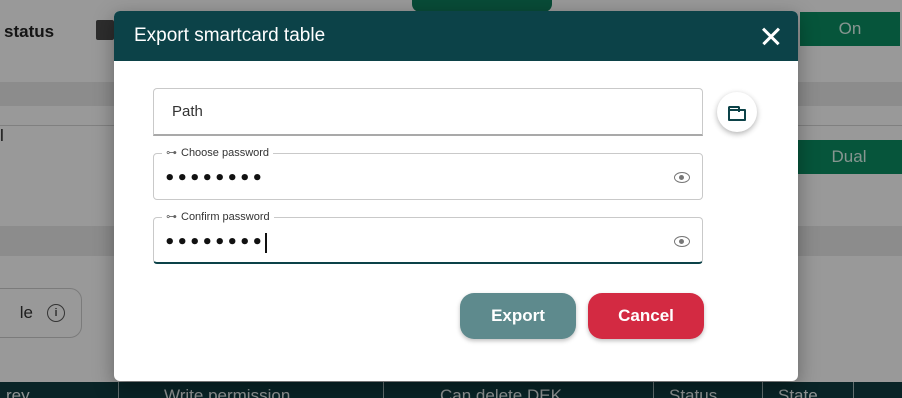 The image size is (902, 398). Describe the element at coordinates (771, 36) in the screenshot. I see `close-icon` at that location.